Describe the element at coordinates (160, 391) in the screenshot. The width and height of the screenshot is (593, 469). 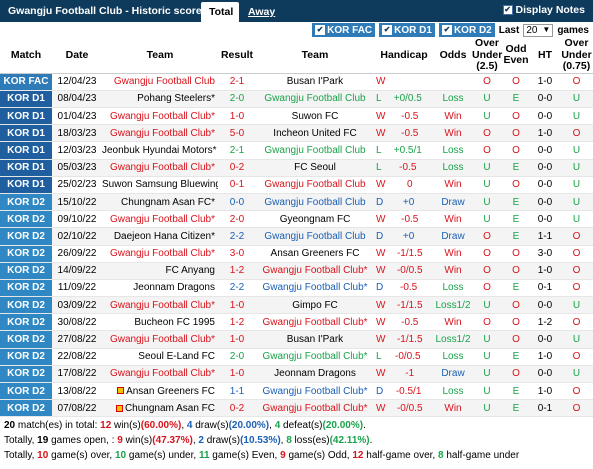
I see `home-team: Ansan Greeners FC` at that location.